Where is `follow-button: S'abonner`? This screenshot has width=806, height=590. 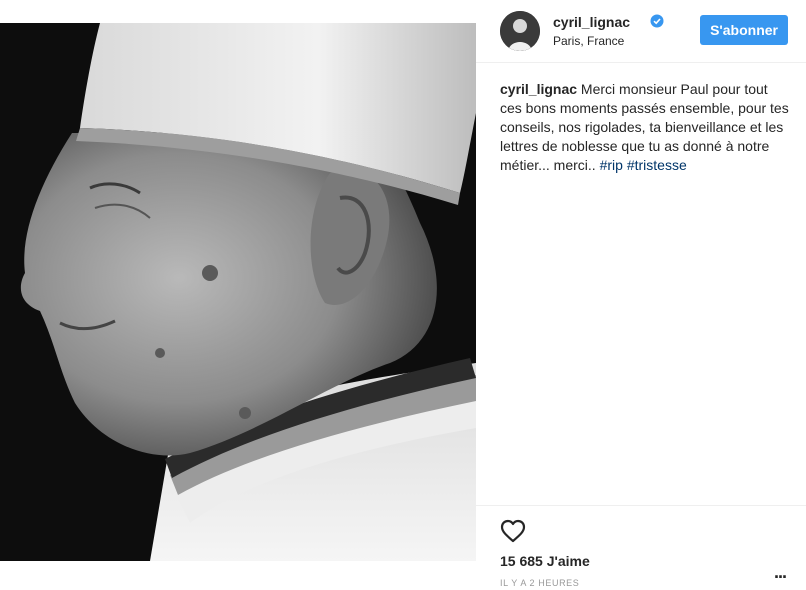
follow-button: S'abonner is located at coordinates (744, 30).